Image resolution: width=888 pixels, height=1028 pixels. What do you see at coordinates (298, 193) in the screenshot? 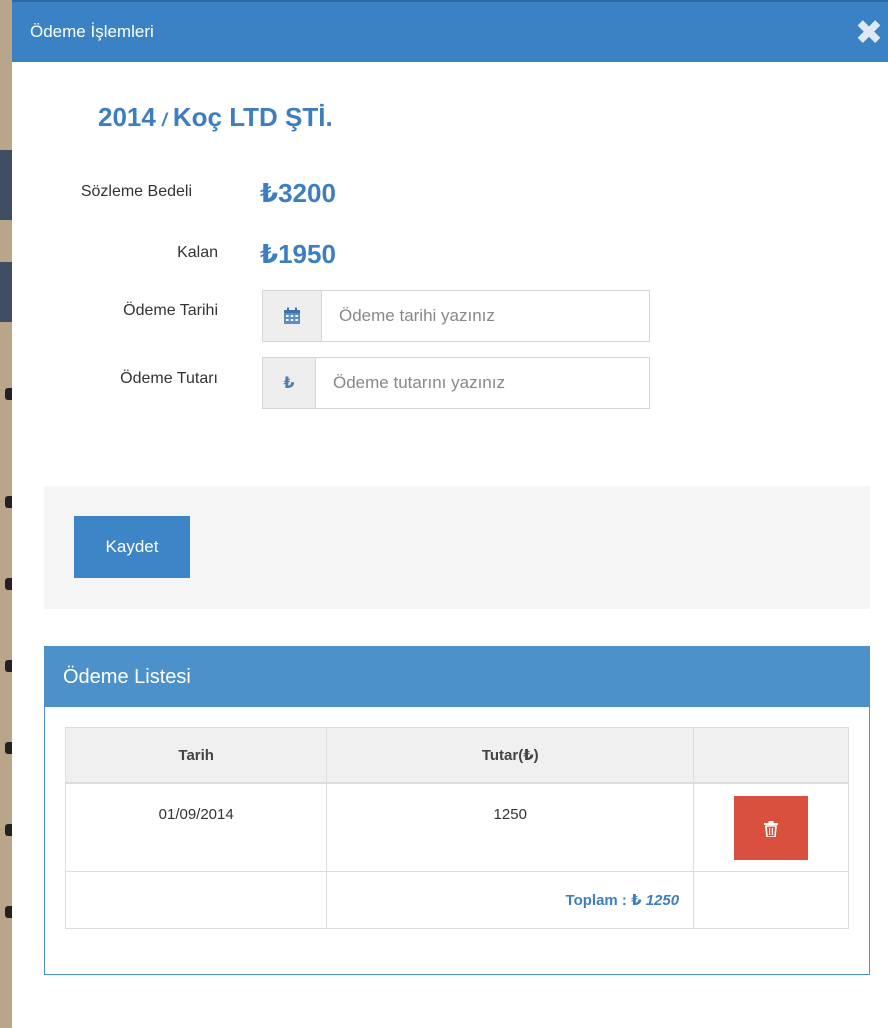
I see `contract-price-value: ₺3200` at bounding box center [298, 193].